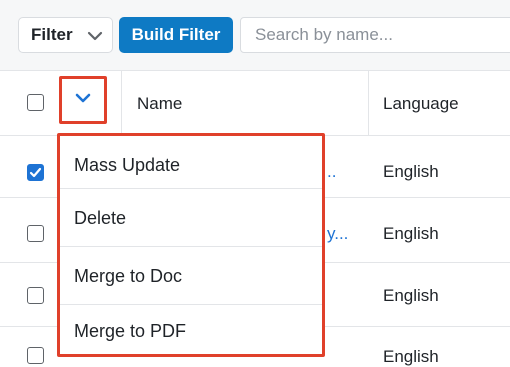 The image size is (510, 367). I want to click on menu-item-label: Mass Update, so click(127, 164).